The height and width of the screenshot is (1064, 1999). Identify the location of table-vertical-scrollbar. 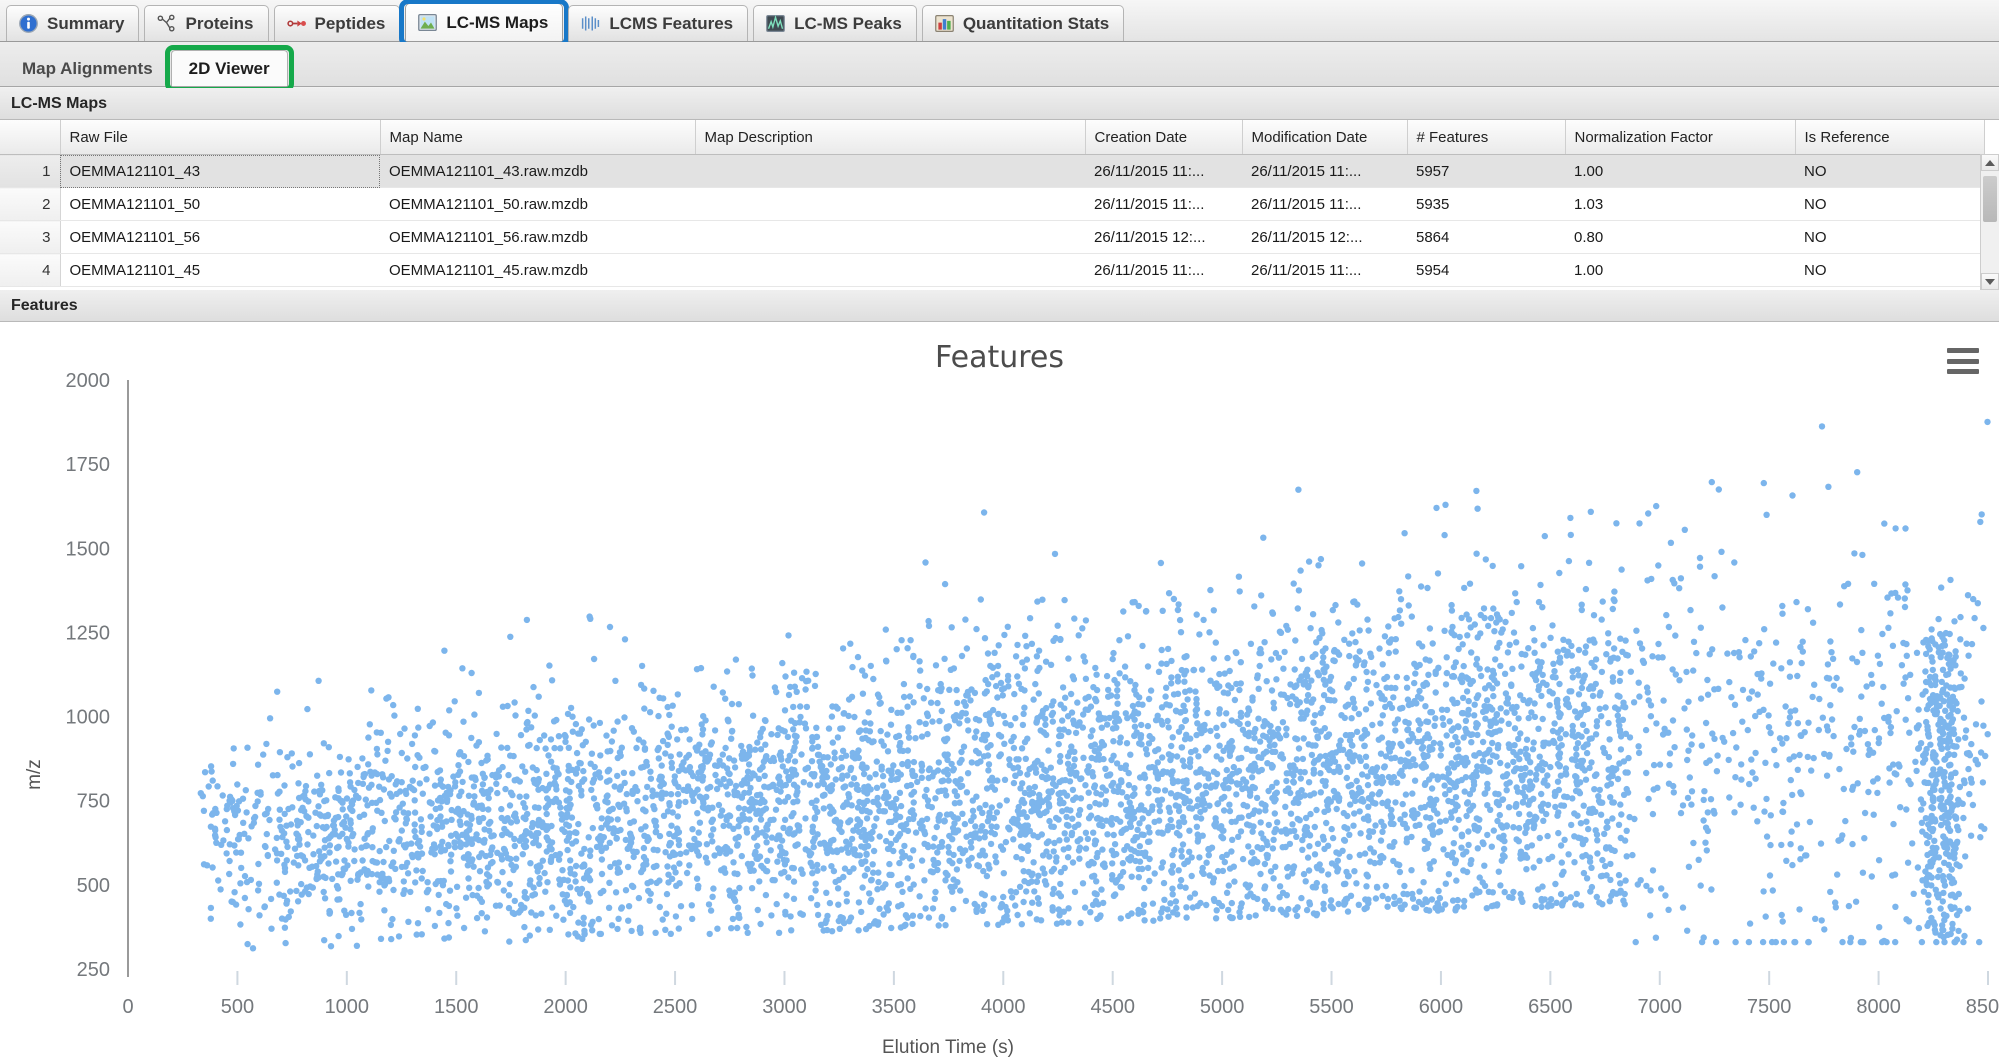
(1989, 222).